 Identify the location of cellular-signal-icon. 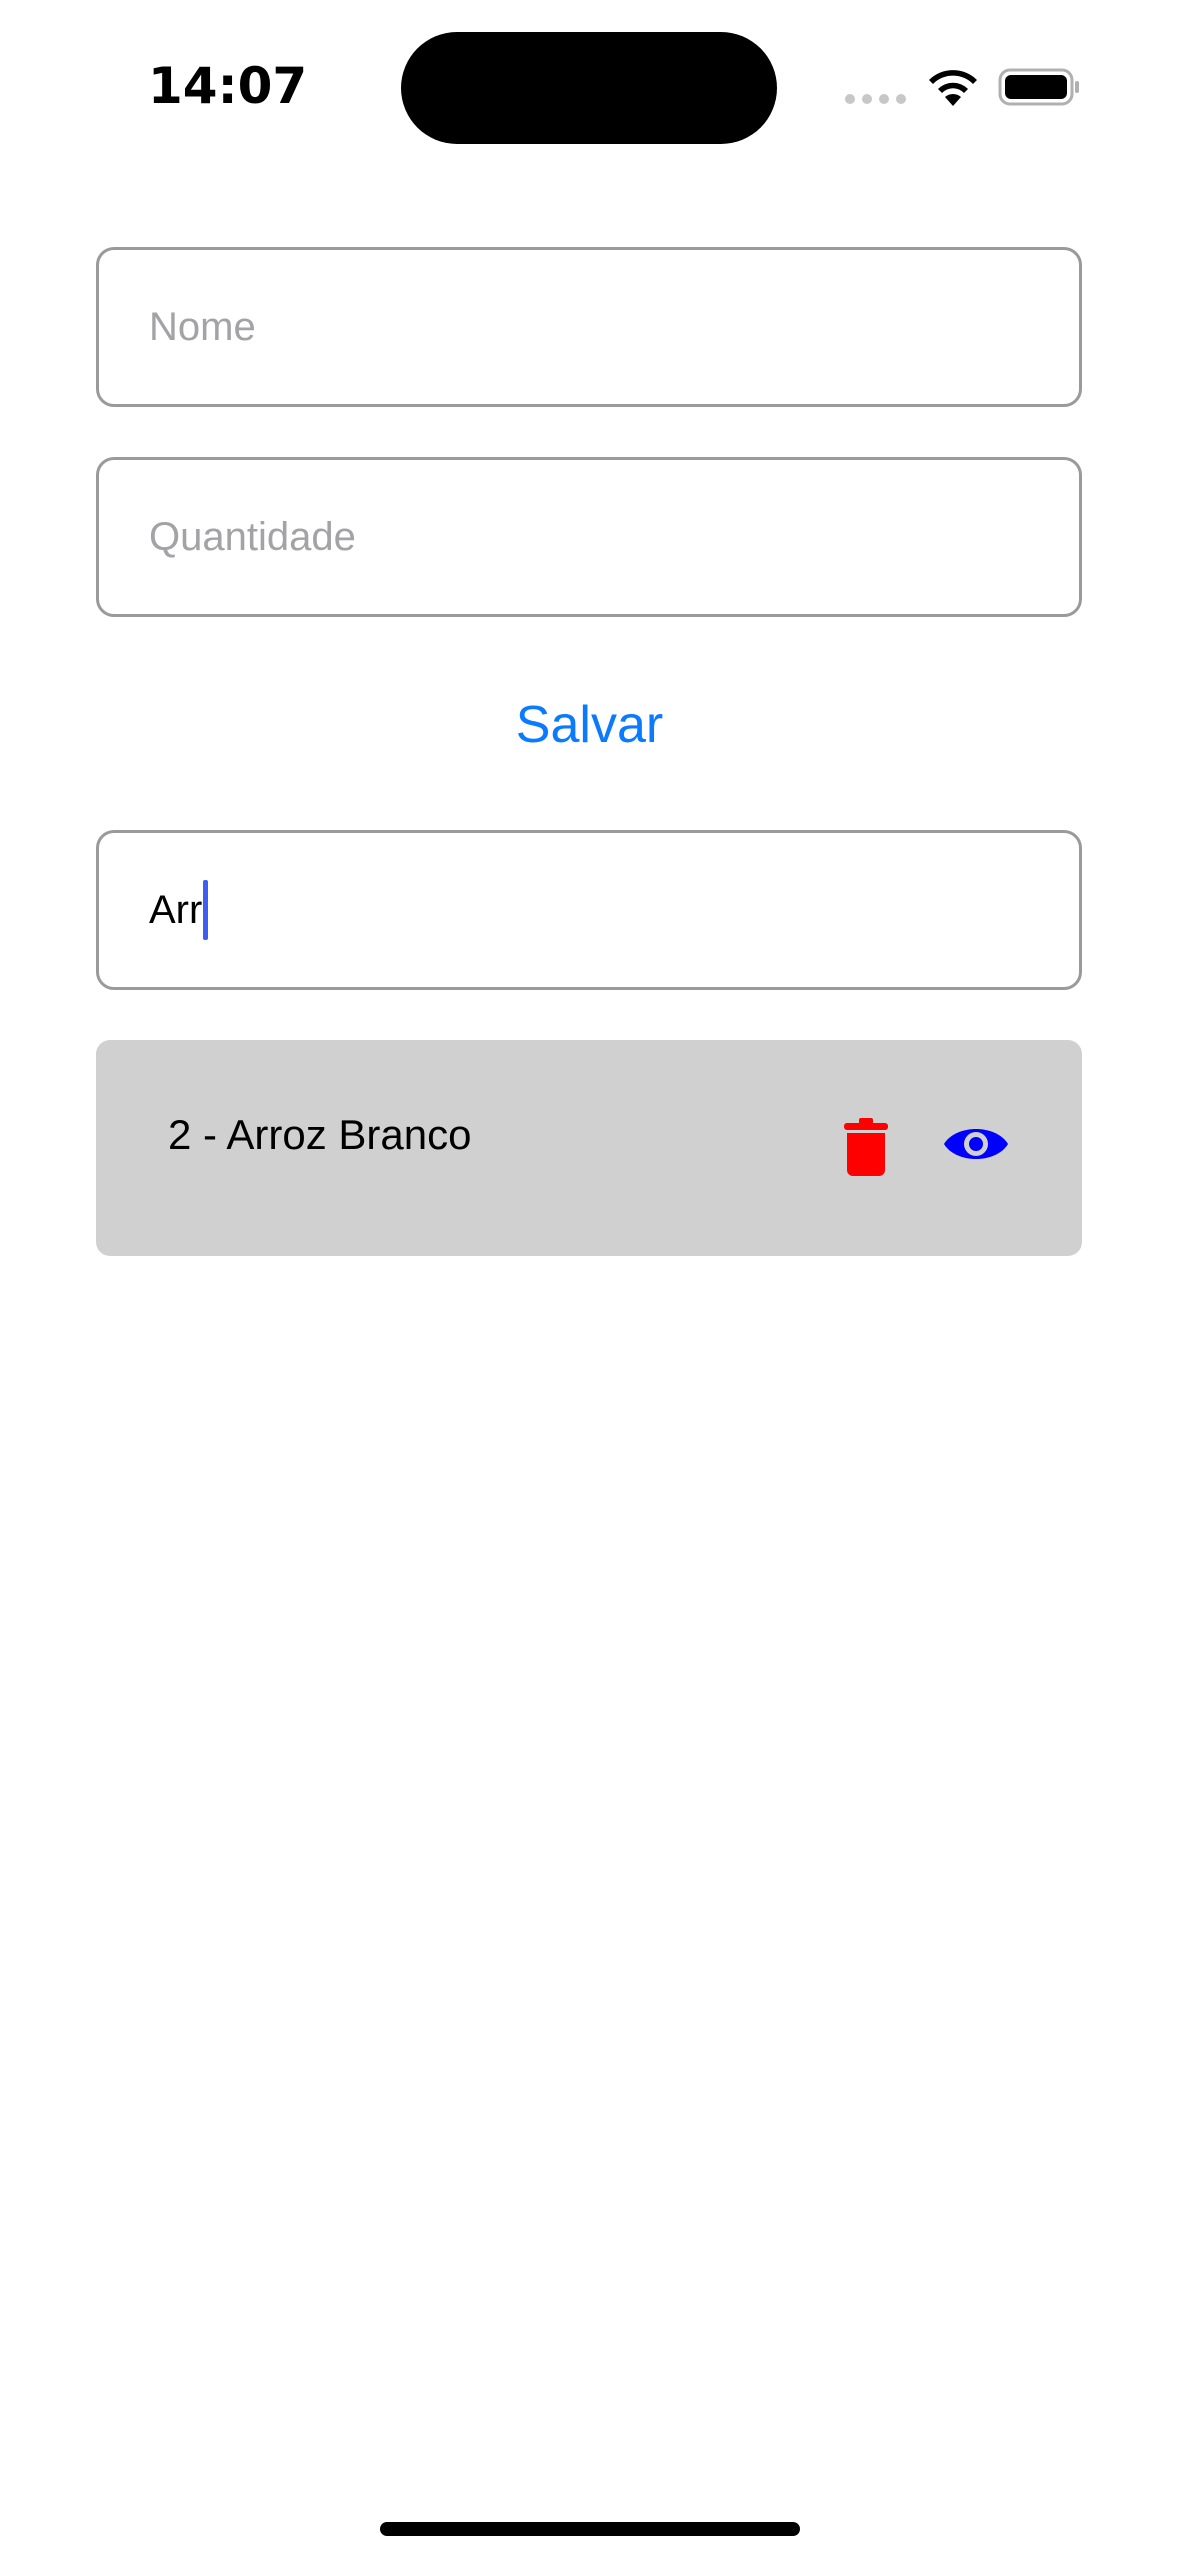
(875, 99).